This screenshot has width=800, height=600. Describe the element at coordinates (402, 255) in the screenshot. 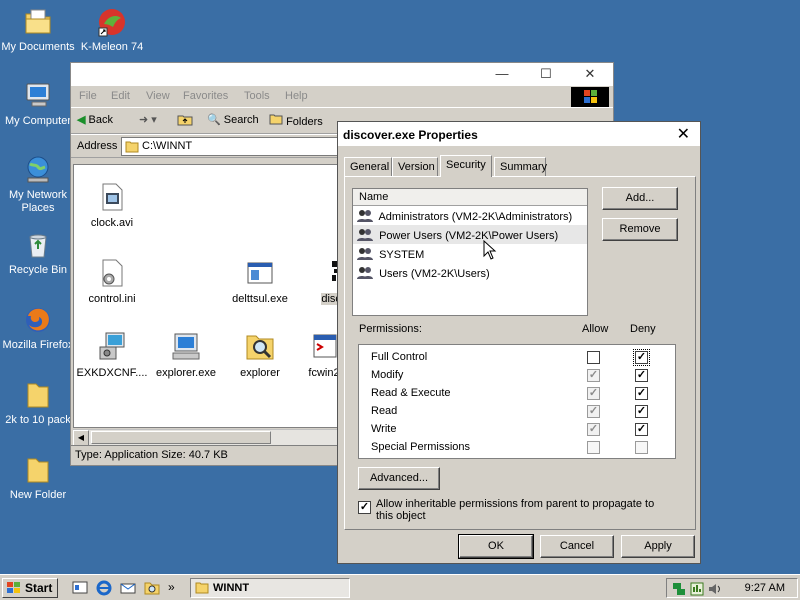

I see `list-item-label: SYSTEM` at that location.